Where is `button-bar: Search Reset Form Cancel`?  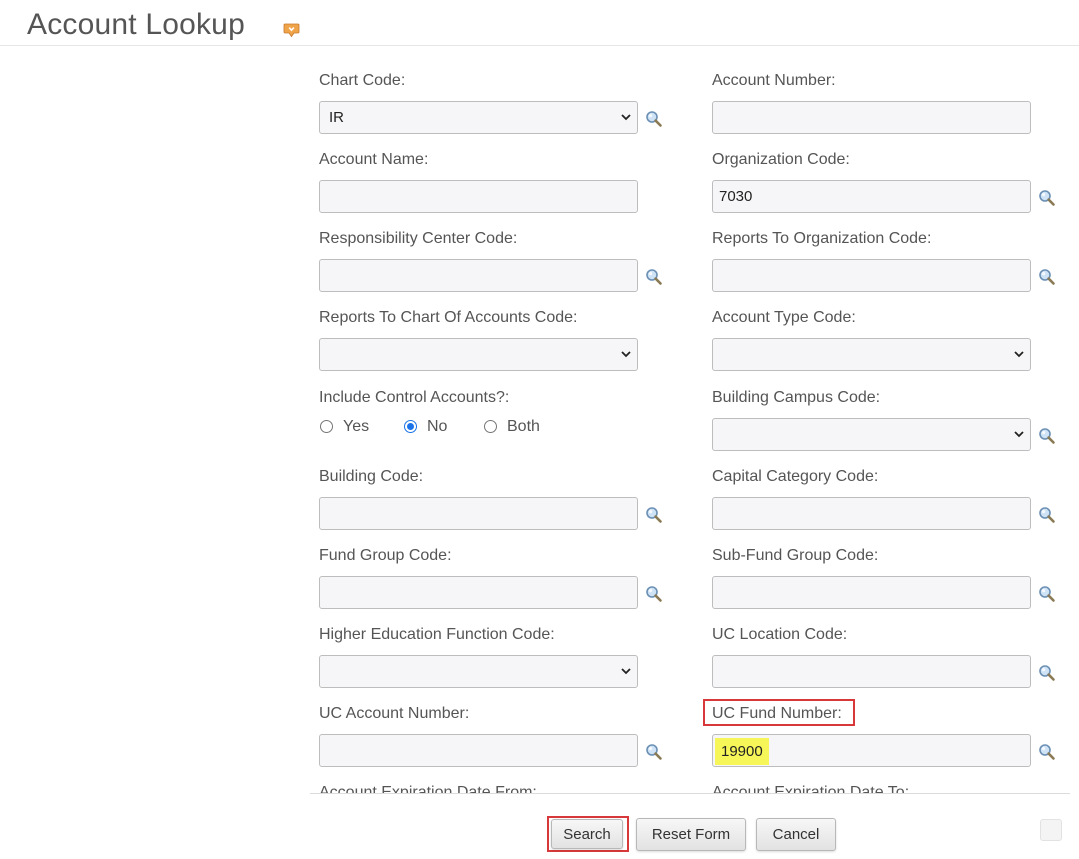
button-bar: Search Reset Form Cancel is located at coordinates (690, 834).